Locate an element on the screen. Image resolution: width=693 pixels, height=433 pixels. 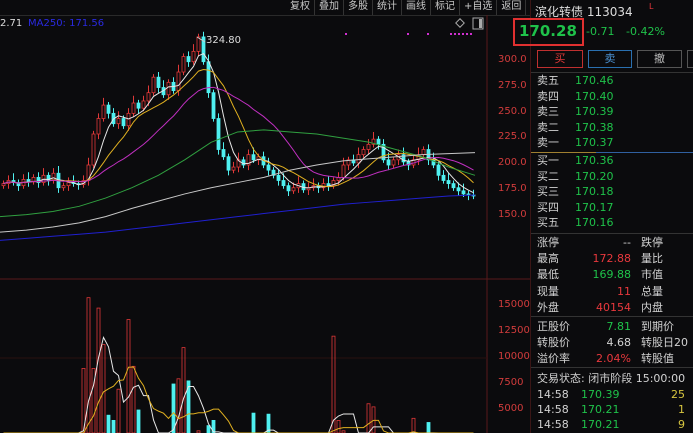
ask-price: 170.39 is located at coordinates (594, 111).